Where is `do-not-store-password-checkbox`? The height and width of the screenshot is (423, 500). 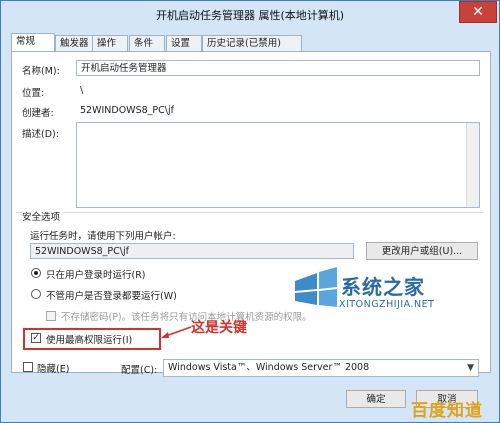 do-not-store-password-checkbox is located at coordinates (51, 316).